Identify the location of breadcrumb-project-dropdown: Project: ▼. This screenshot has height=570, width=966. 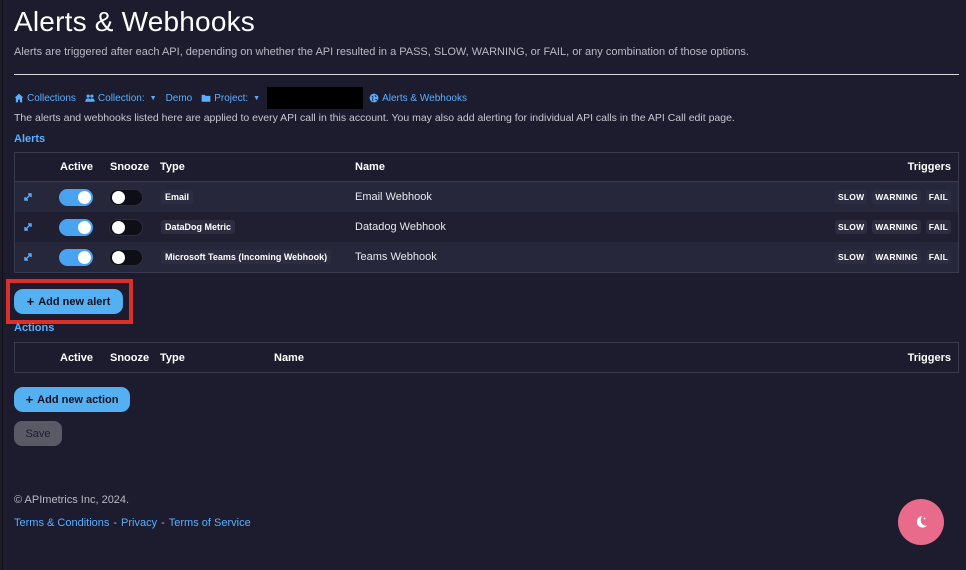
(230, 98).